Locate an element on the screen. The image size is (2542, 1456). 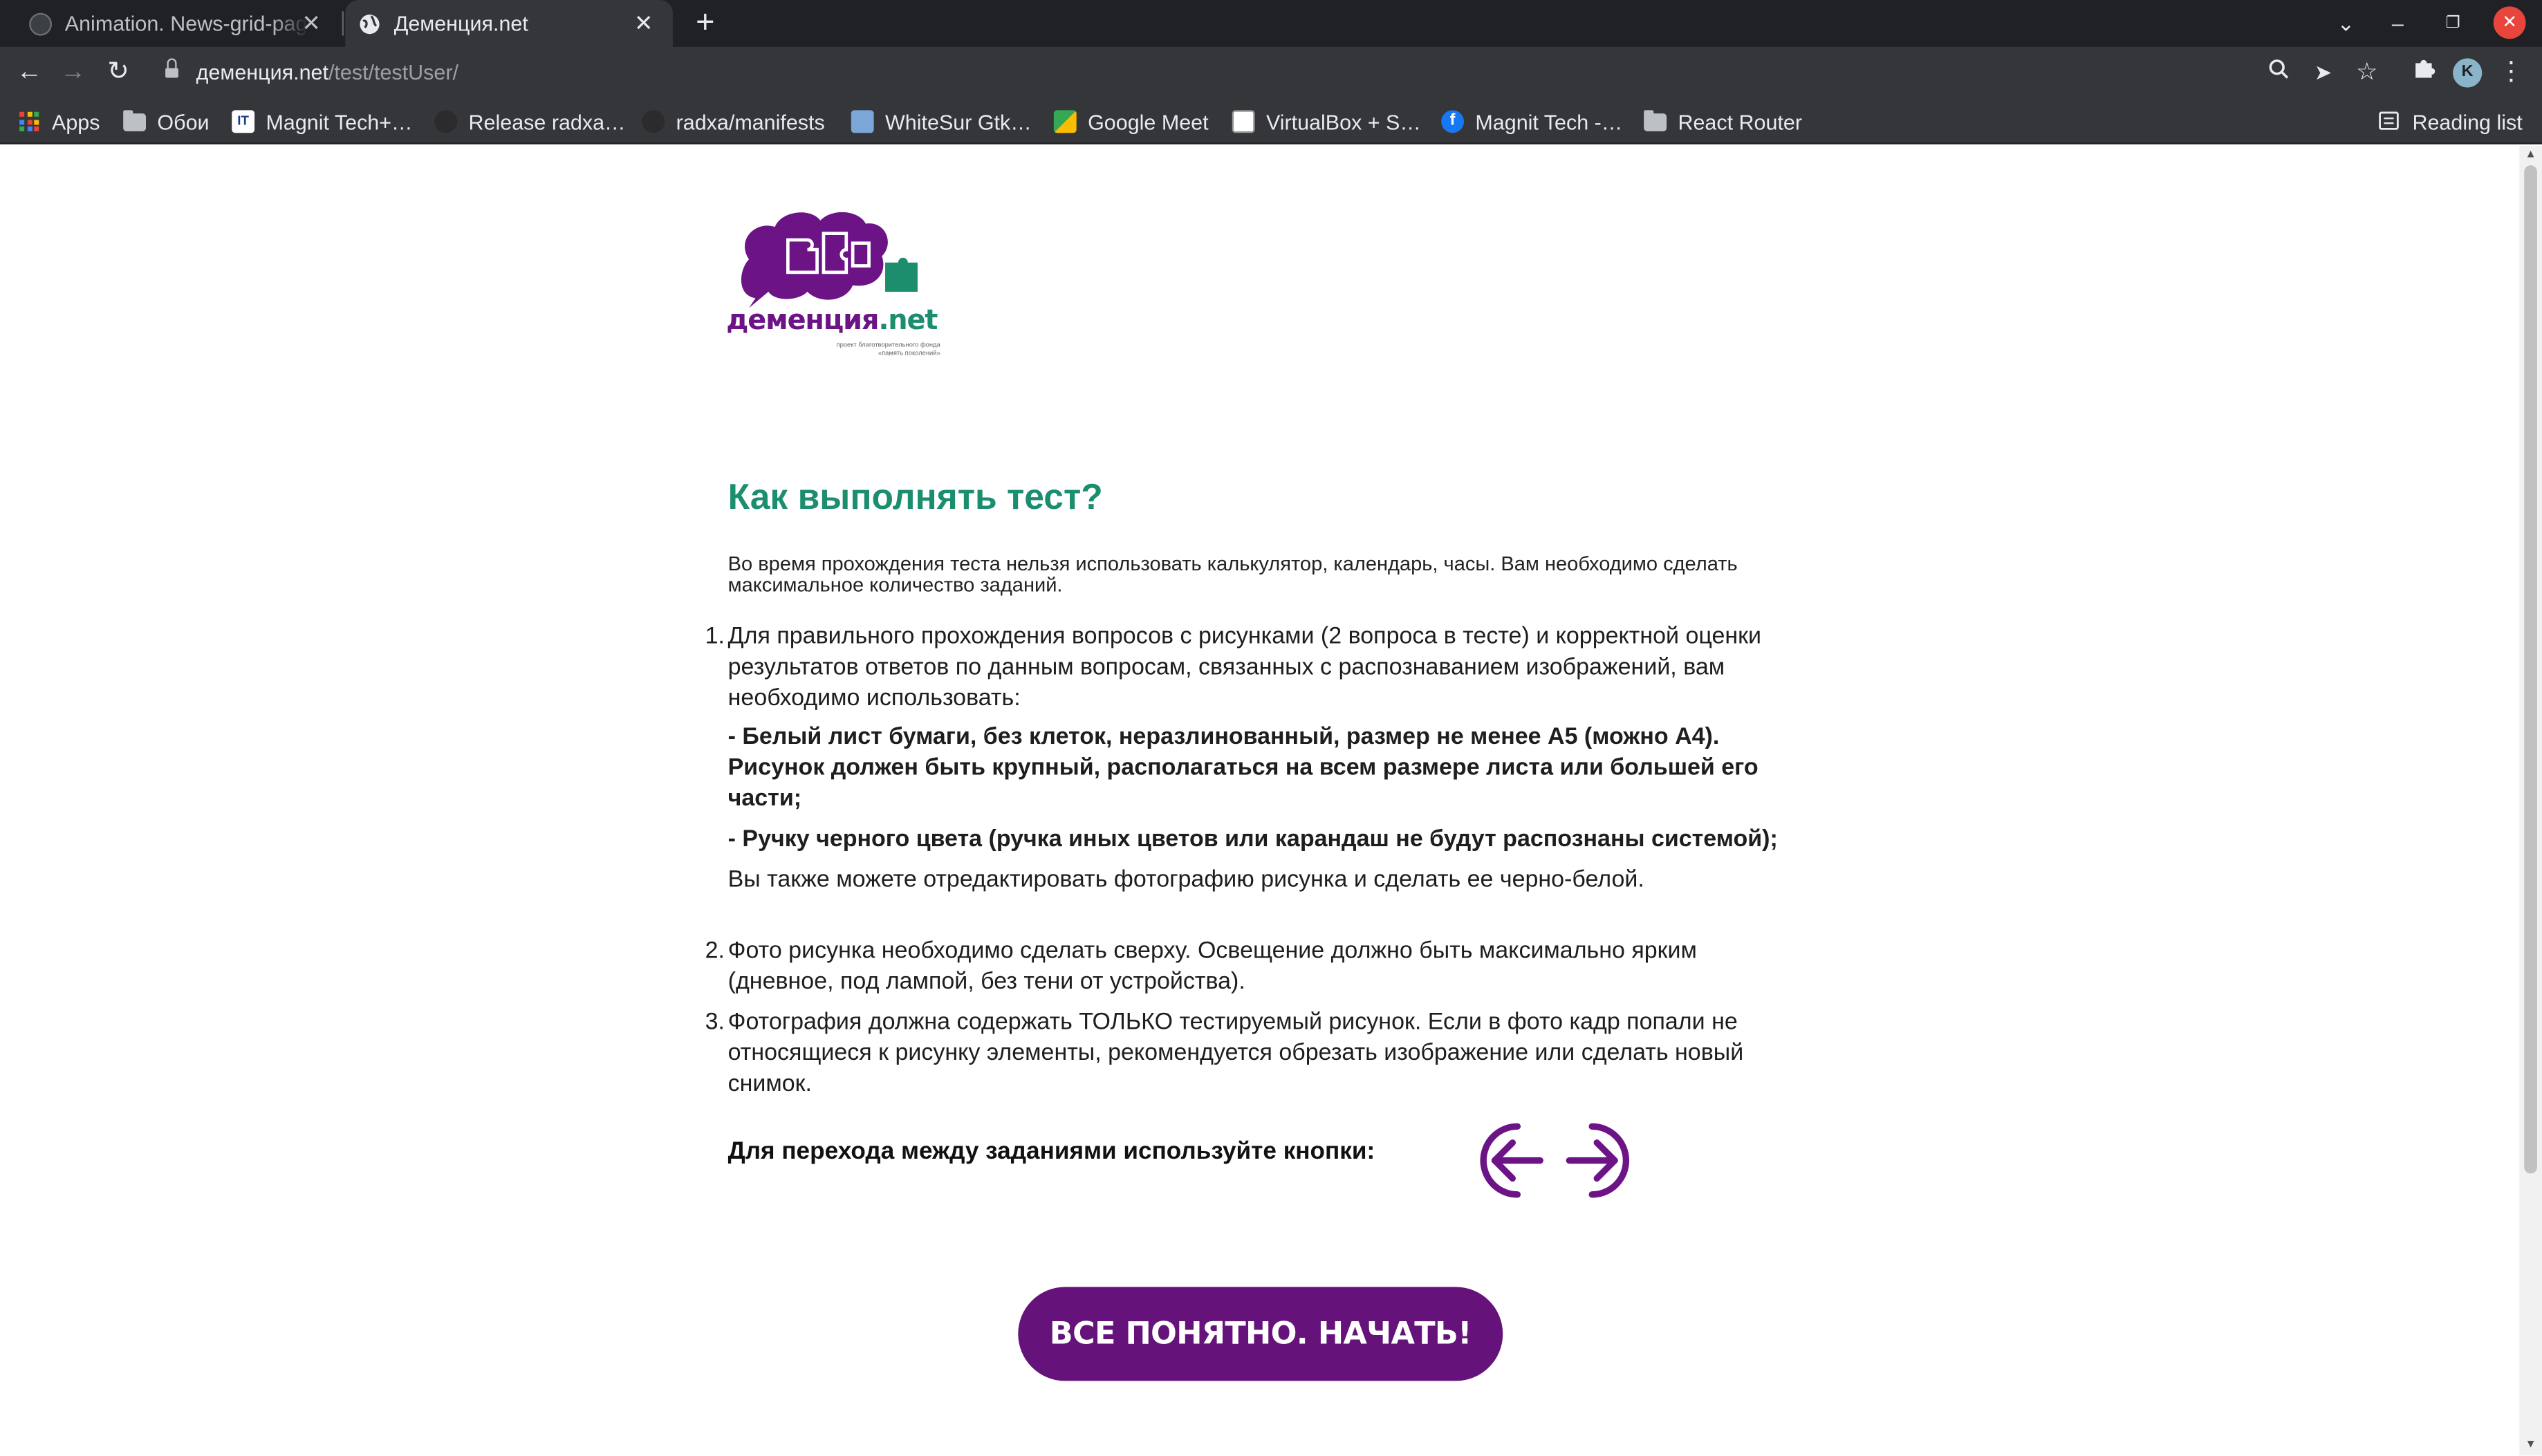
page-scrollbar: ▲ ▼ is located at coordinates (2530, 800).